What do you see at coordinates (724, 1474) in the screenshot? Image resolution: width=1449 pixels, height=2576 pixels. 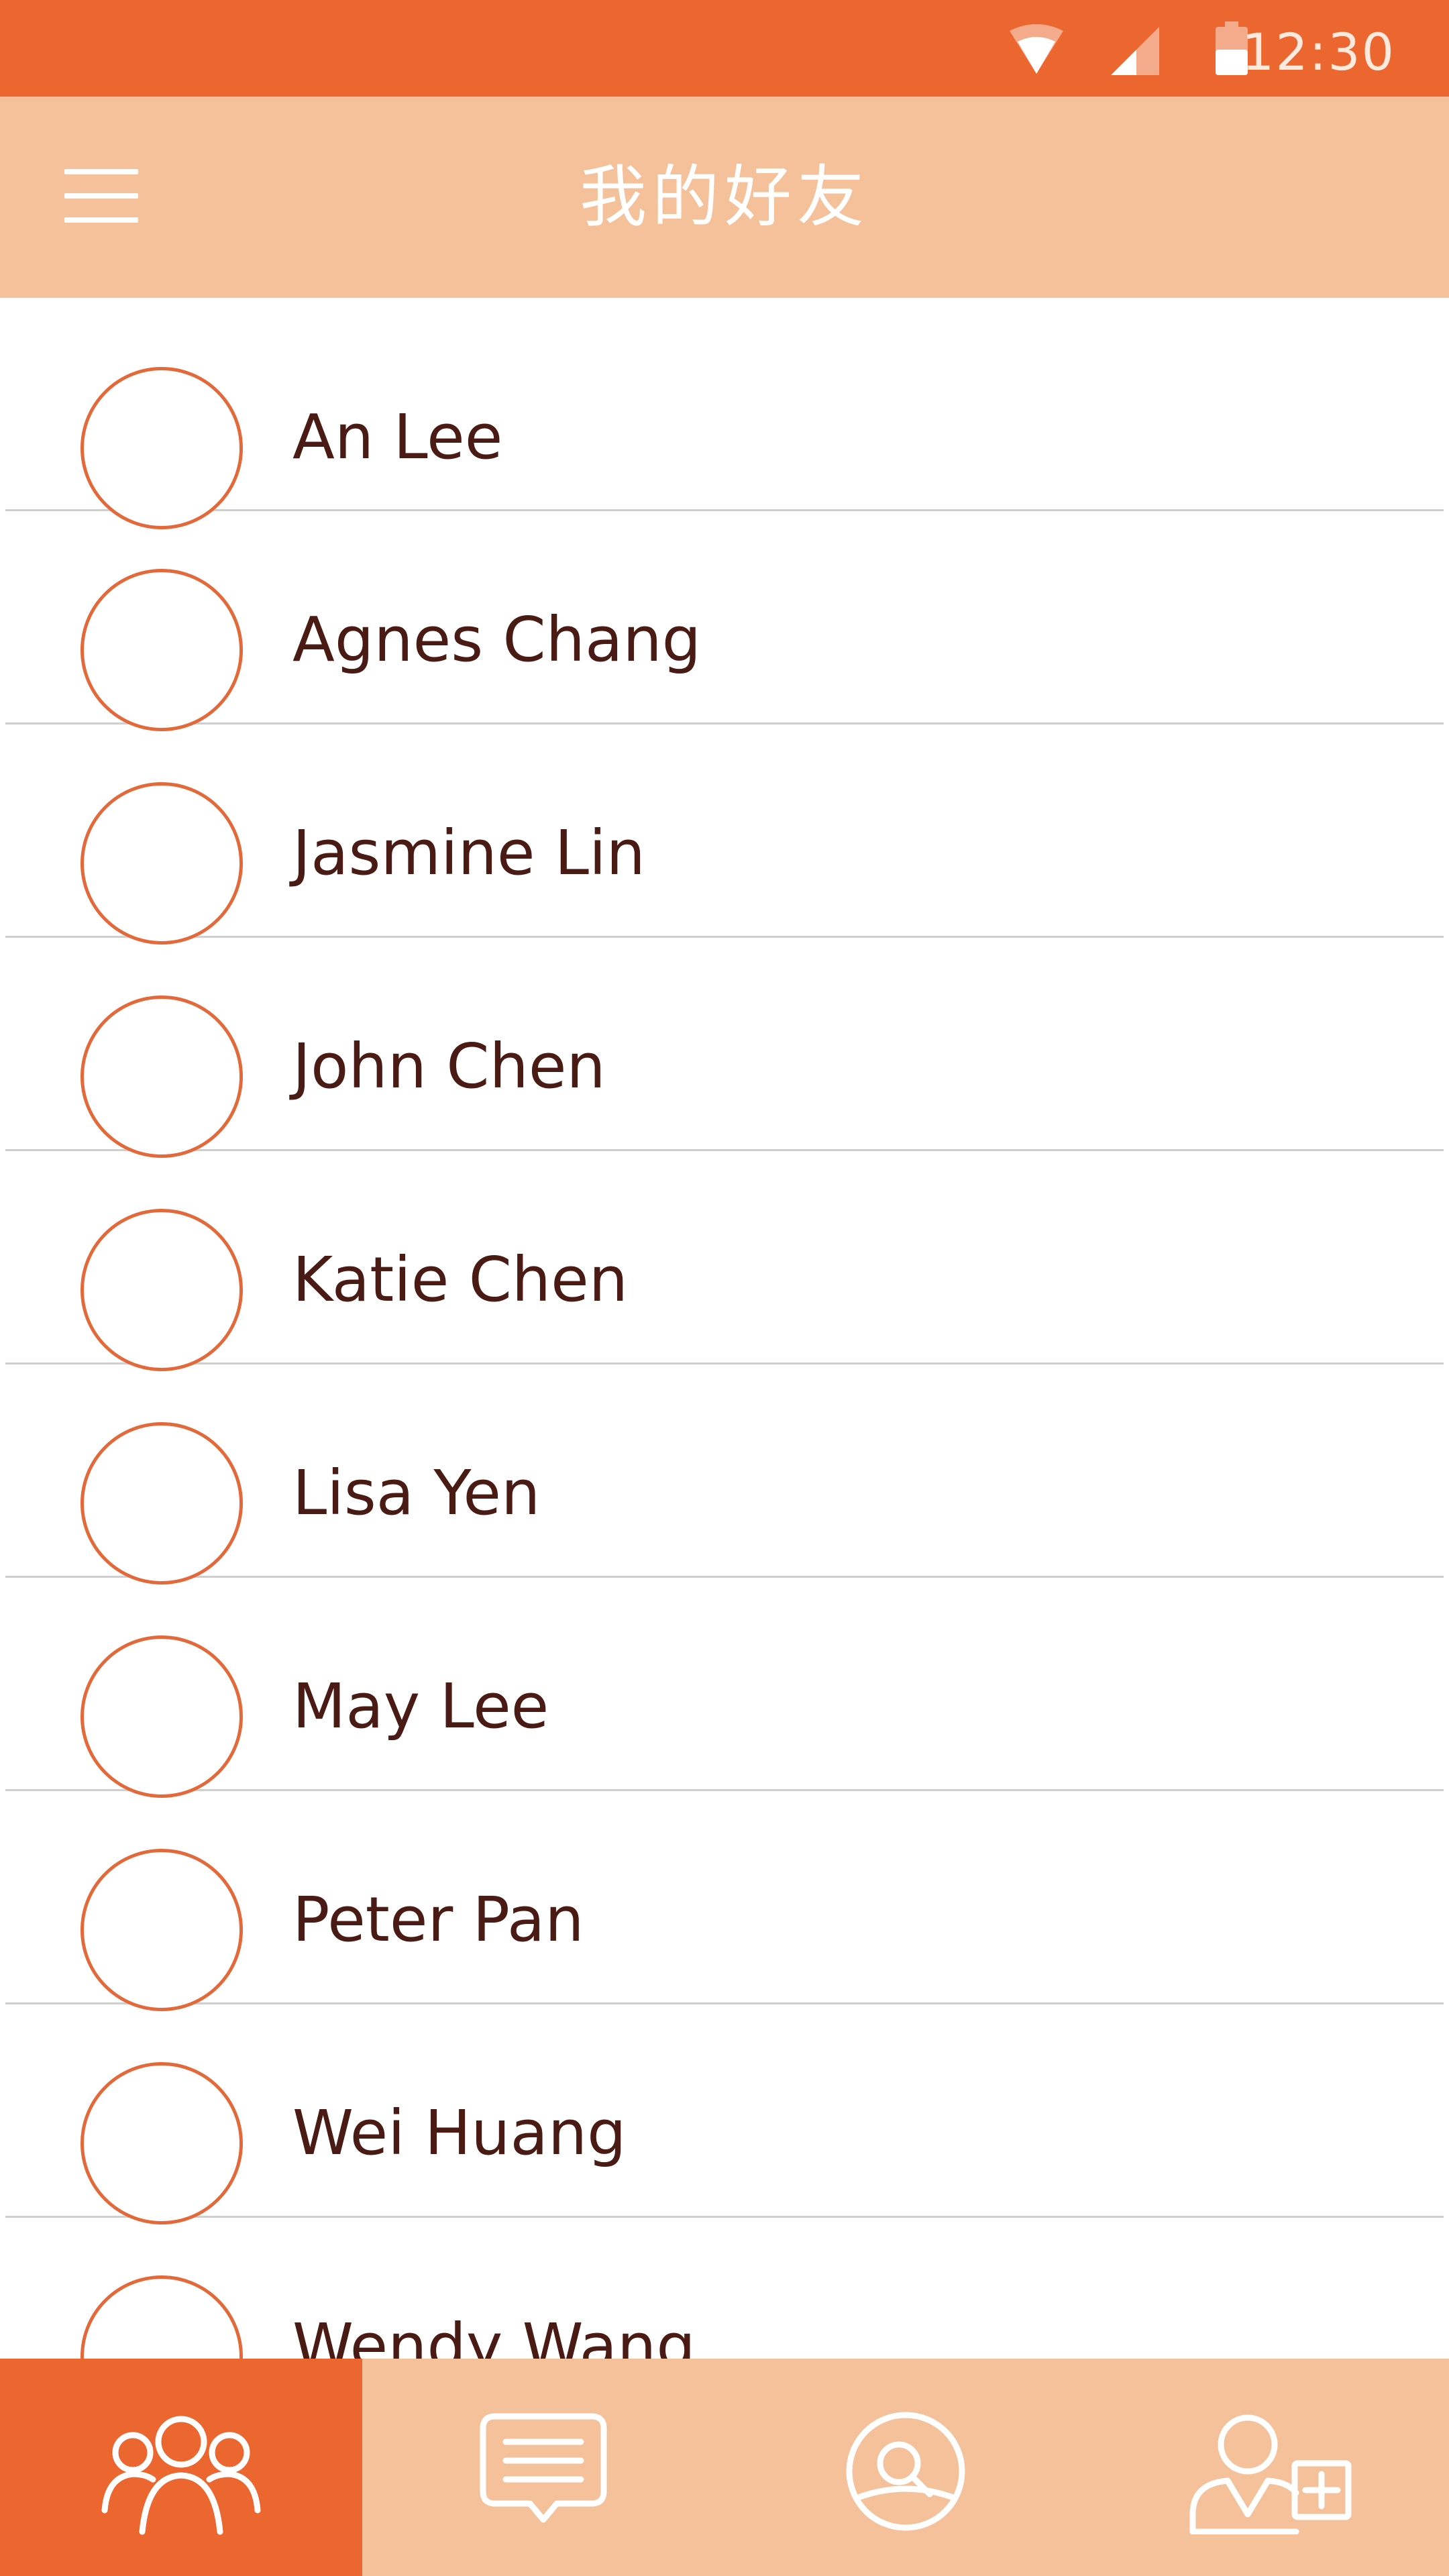 I see `friend-list-item: Lisa Yen` at bounding box center [724, 1474].